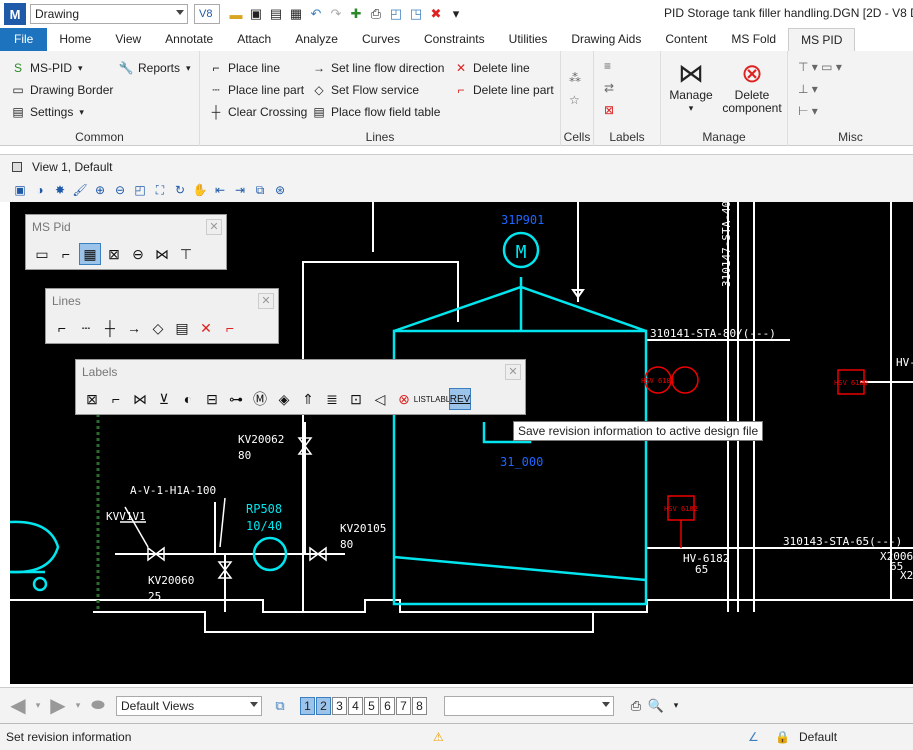 Image resolution: width=913 pixels, height=750 pixels. I want to click on level-combo: V8, so click(207, 14).